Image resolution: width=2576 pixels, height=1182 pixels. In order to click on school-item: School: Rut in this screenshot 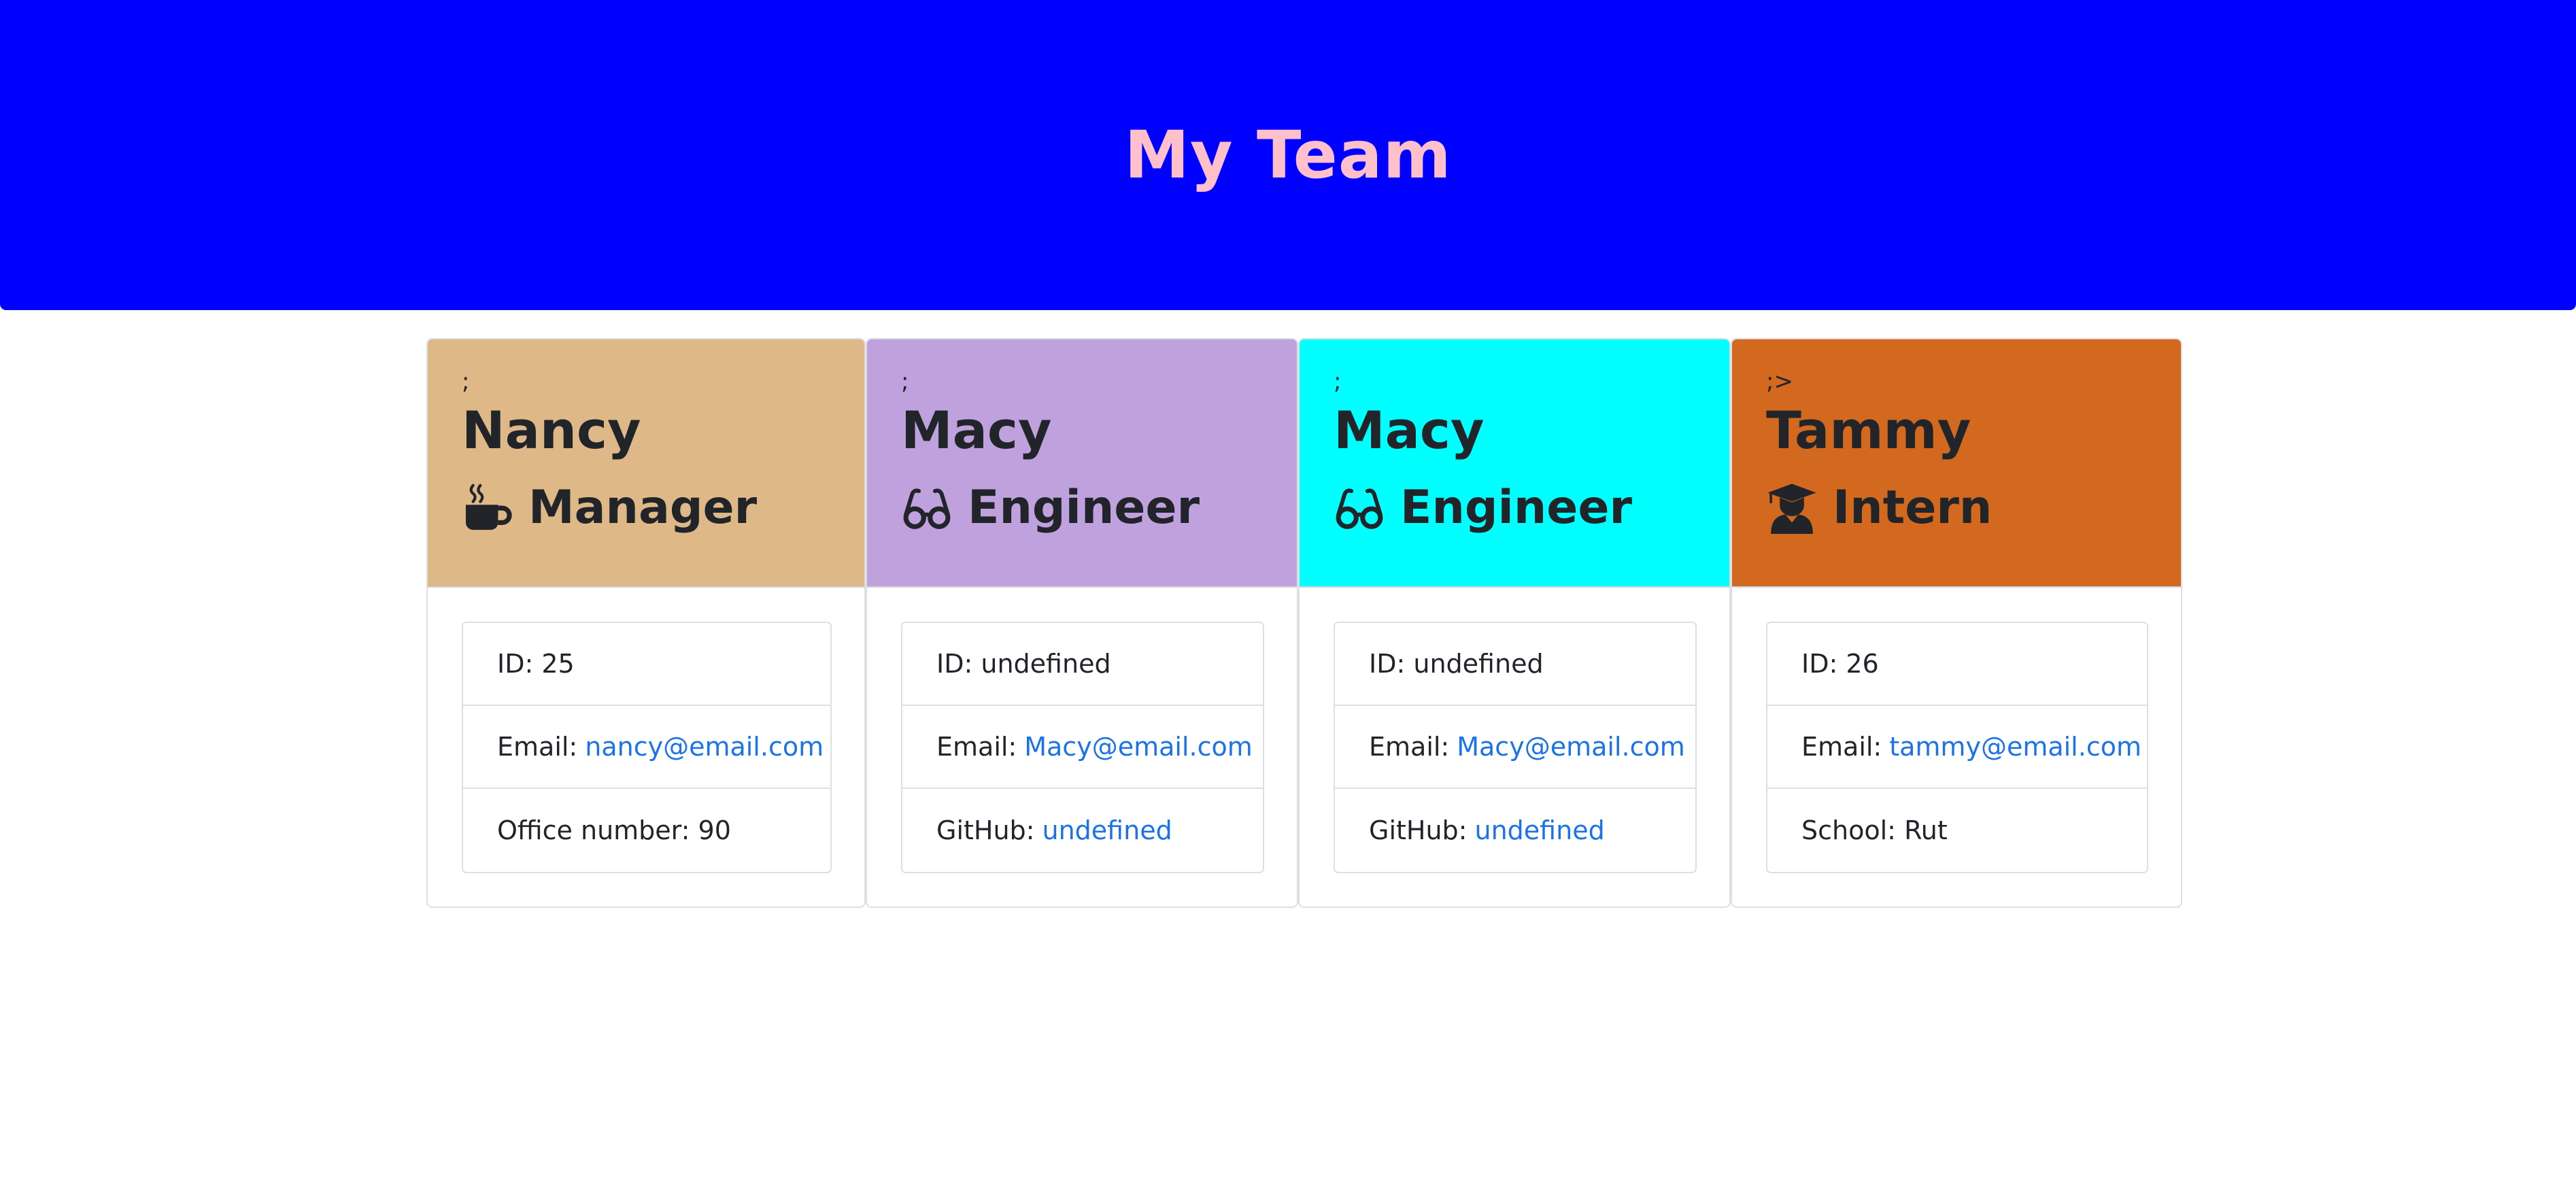, I will do `click(1957, 830)`.